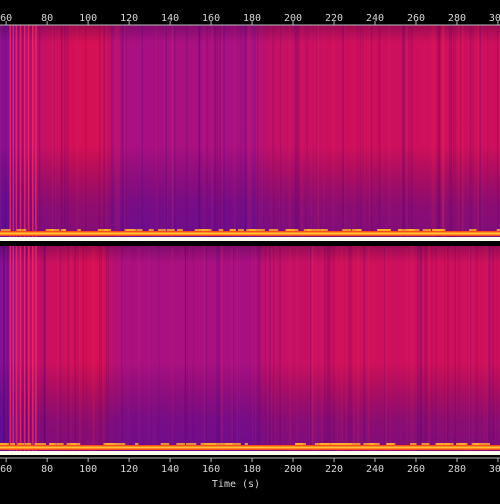  What do you see at coordinates (211, 18) in the screenshot?
I see `top-tick-label: 160` at bounding box center [211, 18].